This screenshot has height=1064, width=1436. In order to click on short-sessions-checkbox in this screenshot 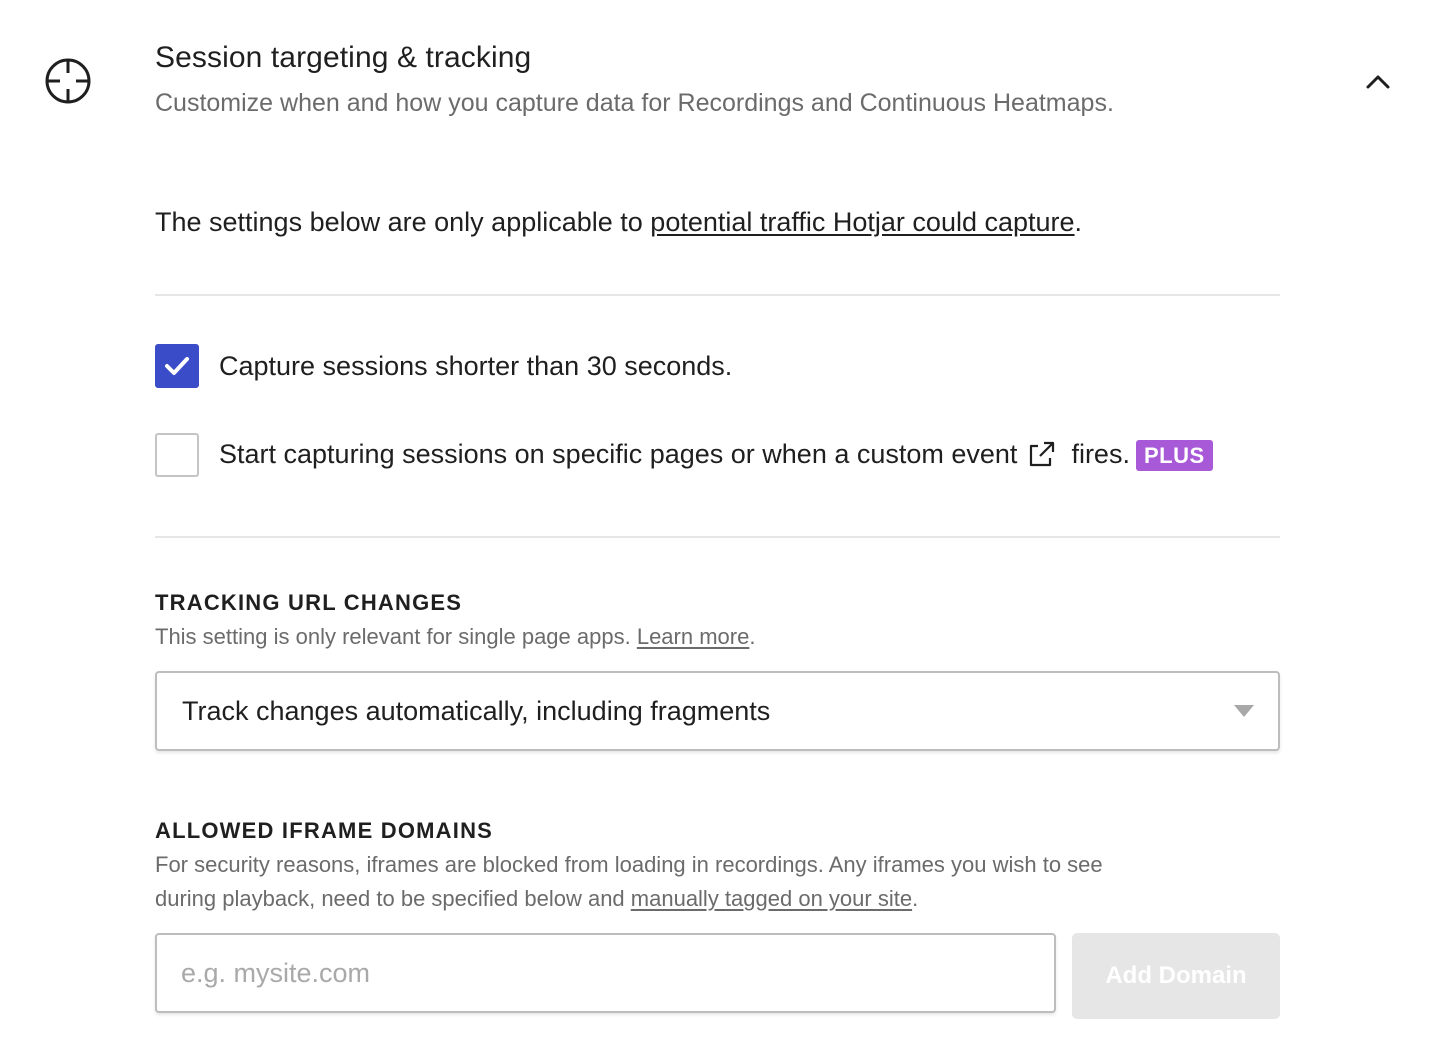, I will do `click(177, 366)`.